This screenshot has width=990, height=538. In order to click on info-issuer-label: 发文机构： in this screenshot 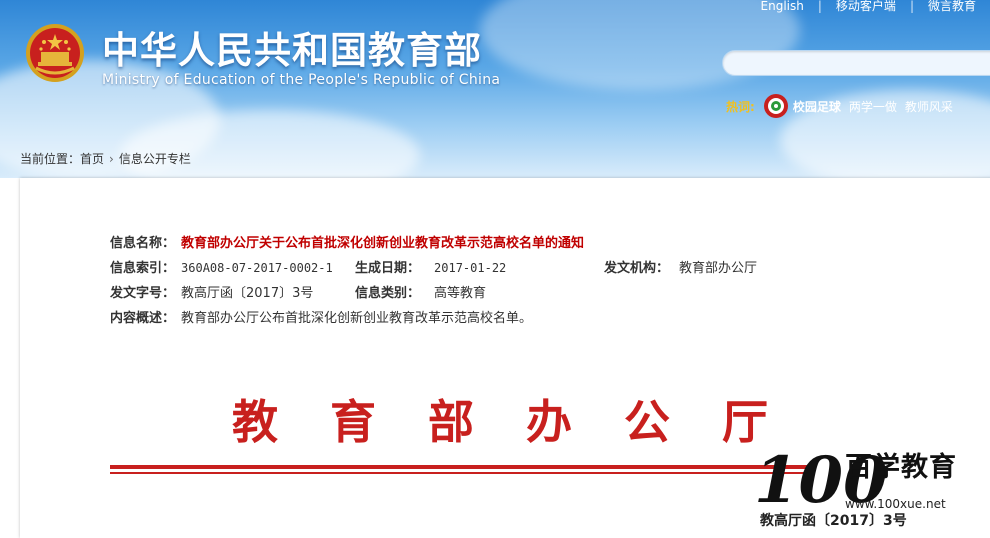, I will do `click(637, 268)`.